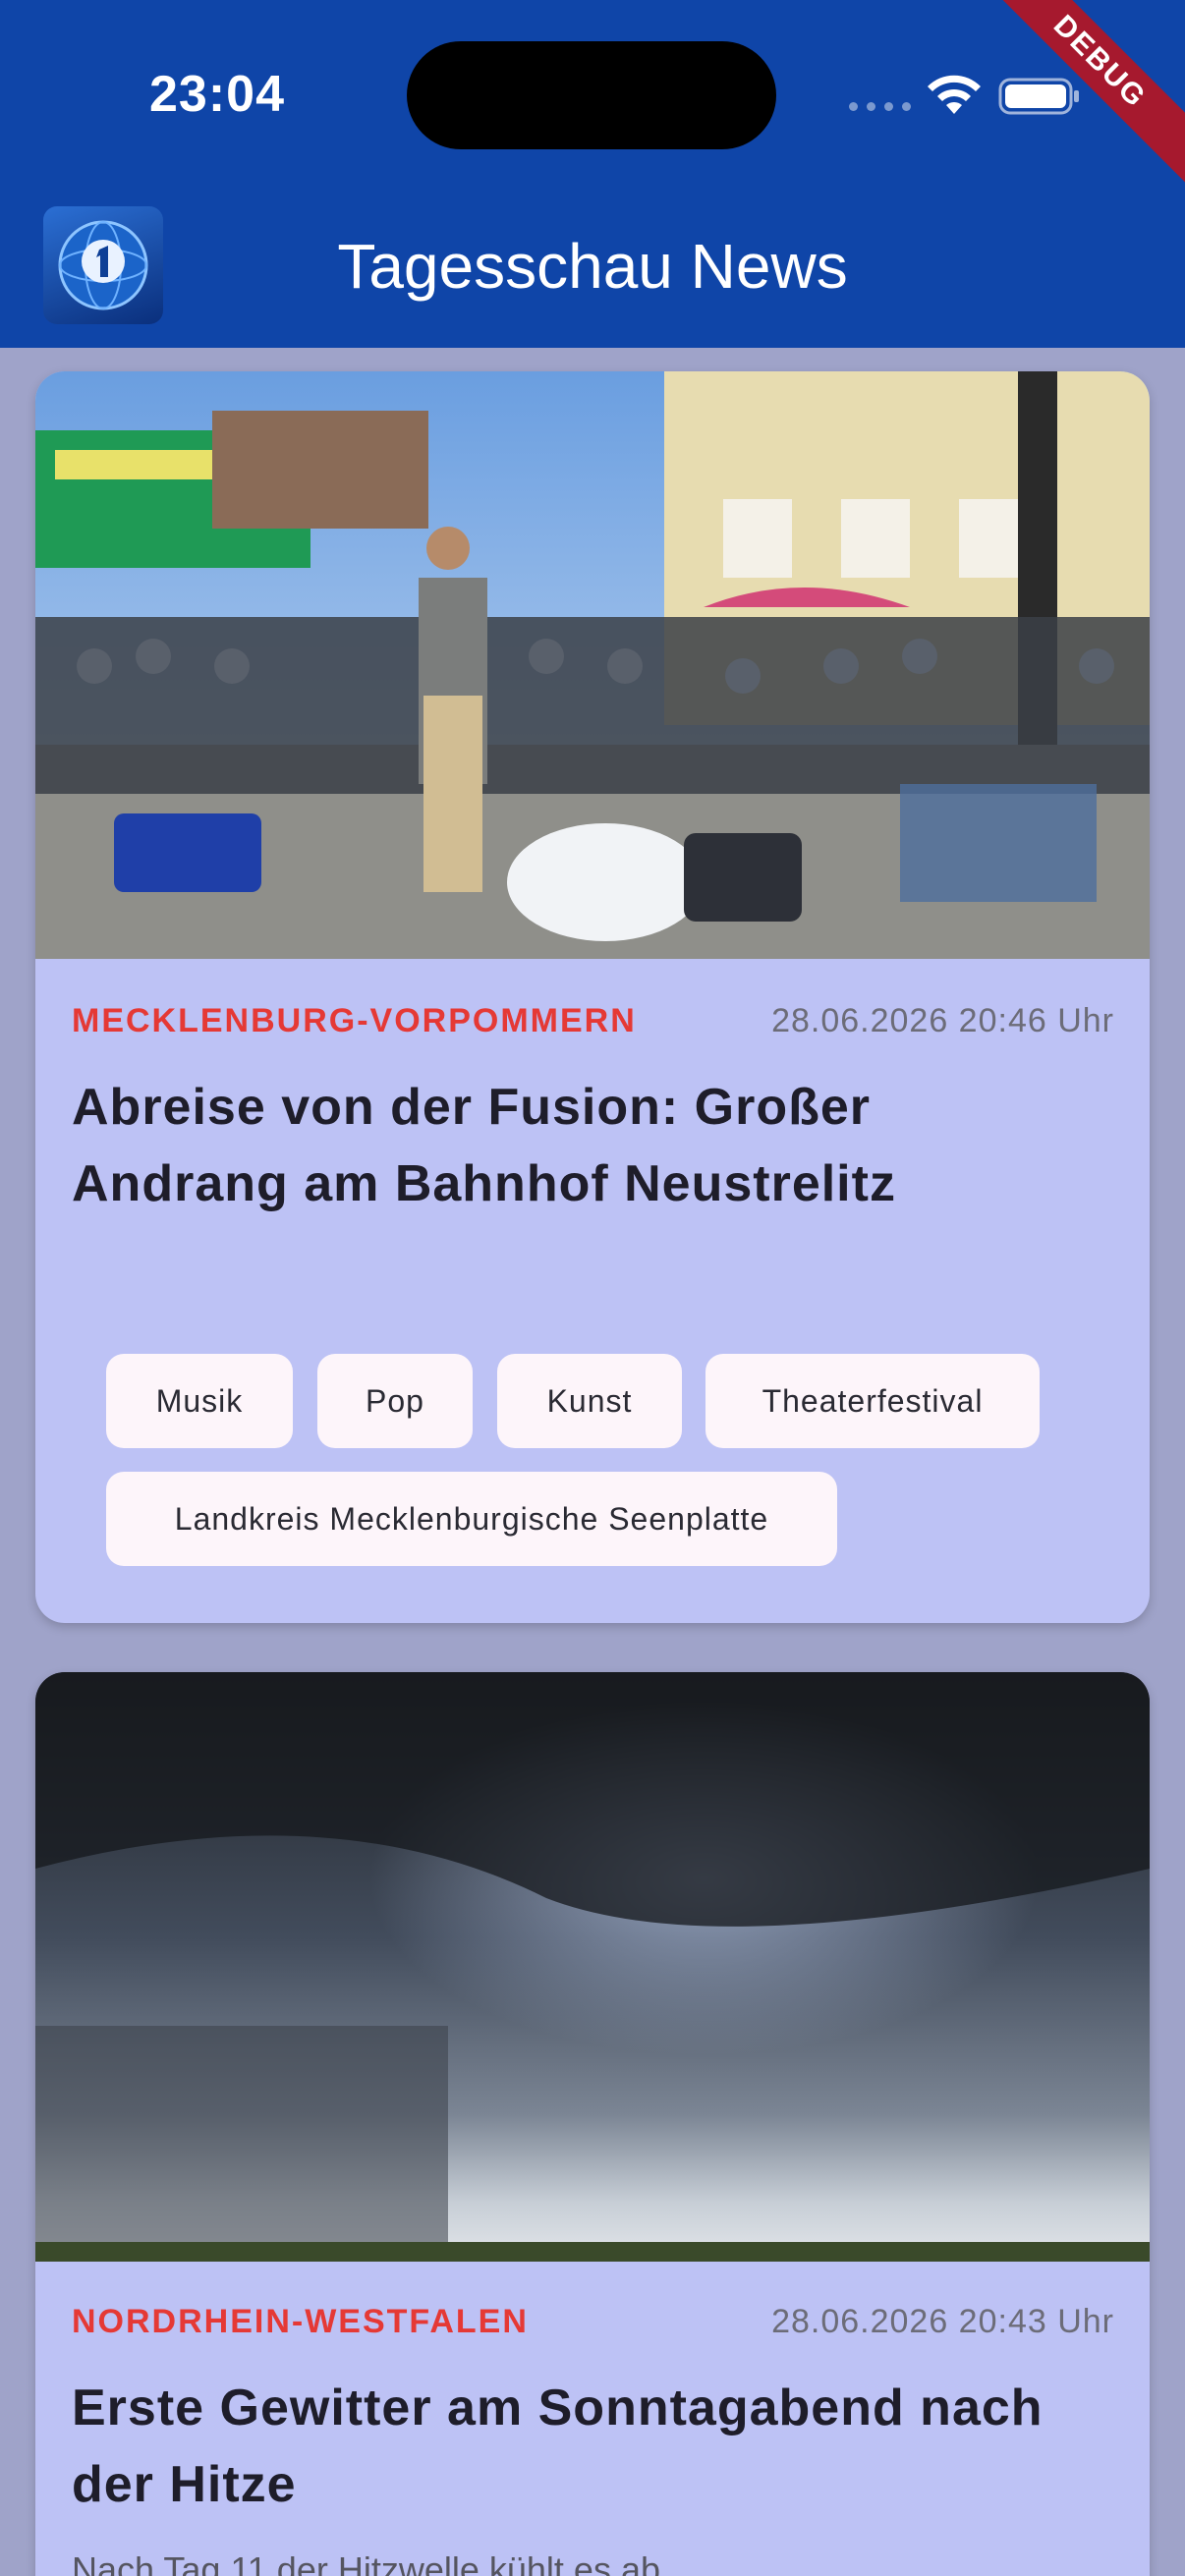  I want to click on article-date: 28.06.2026 20:46 Uhr, so click(943, 1020).